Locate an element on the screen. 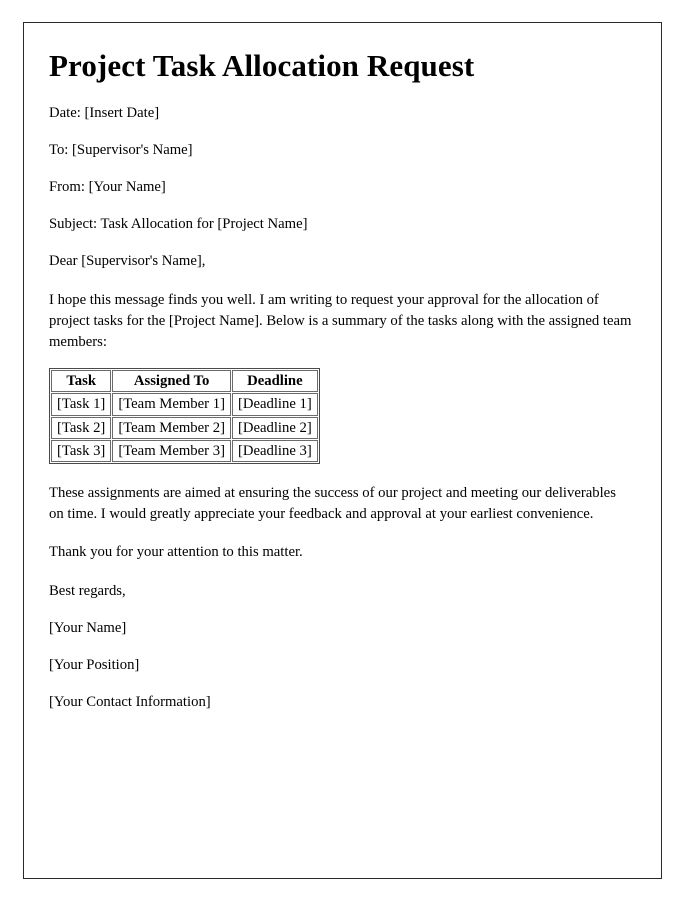 The image size is (700, 900). table-head: Task Assigned To Deadline is located at coordinates (184, 381).